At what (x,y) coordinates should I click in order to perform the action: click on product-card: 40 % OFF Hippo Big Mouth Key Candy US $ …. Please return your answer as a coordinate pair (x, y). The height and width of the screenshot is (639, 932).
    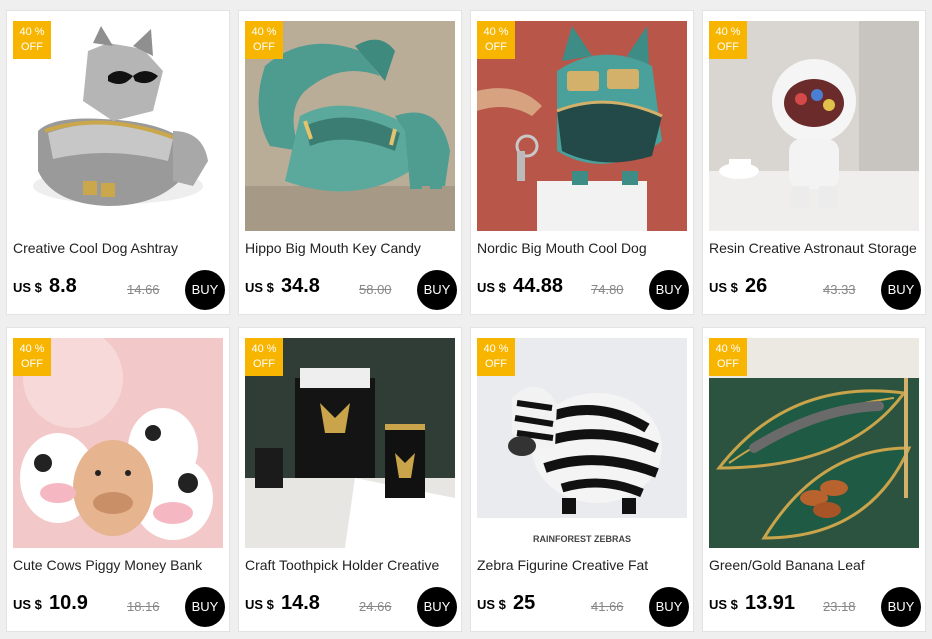
    Looking at the image, I should click on (350, 162).